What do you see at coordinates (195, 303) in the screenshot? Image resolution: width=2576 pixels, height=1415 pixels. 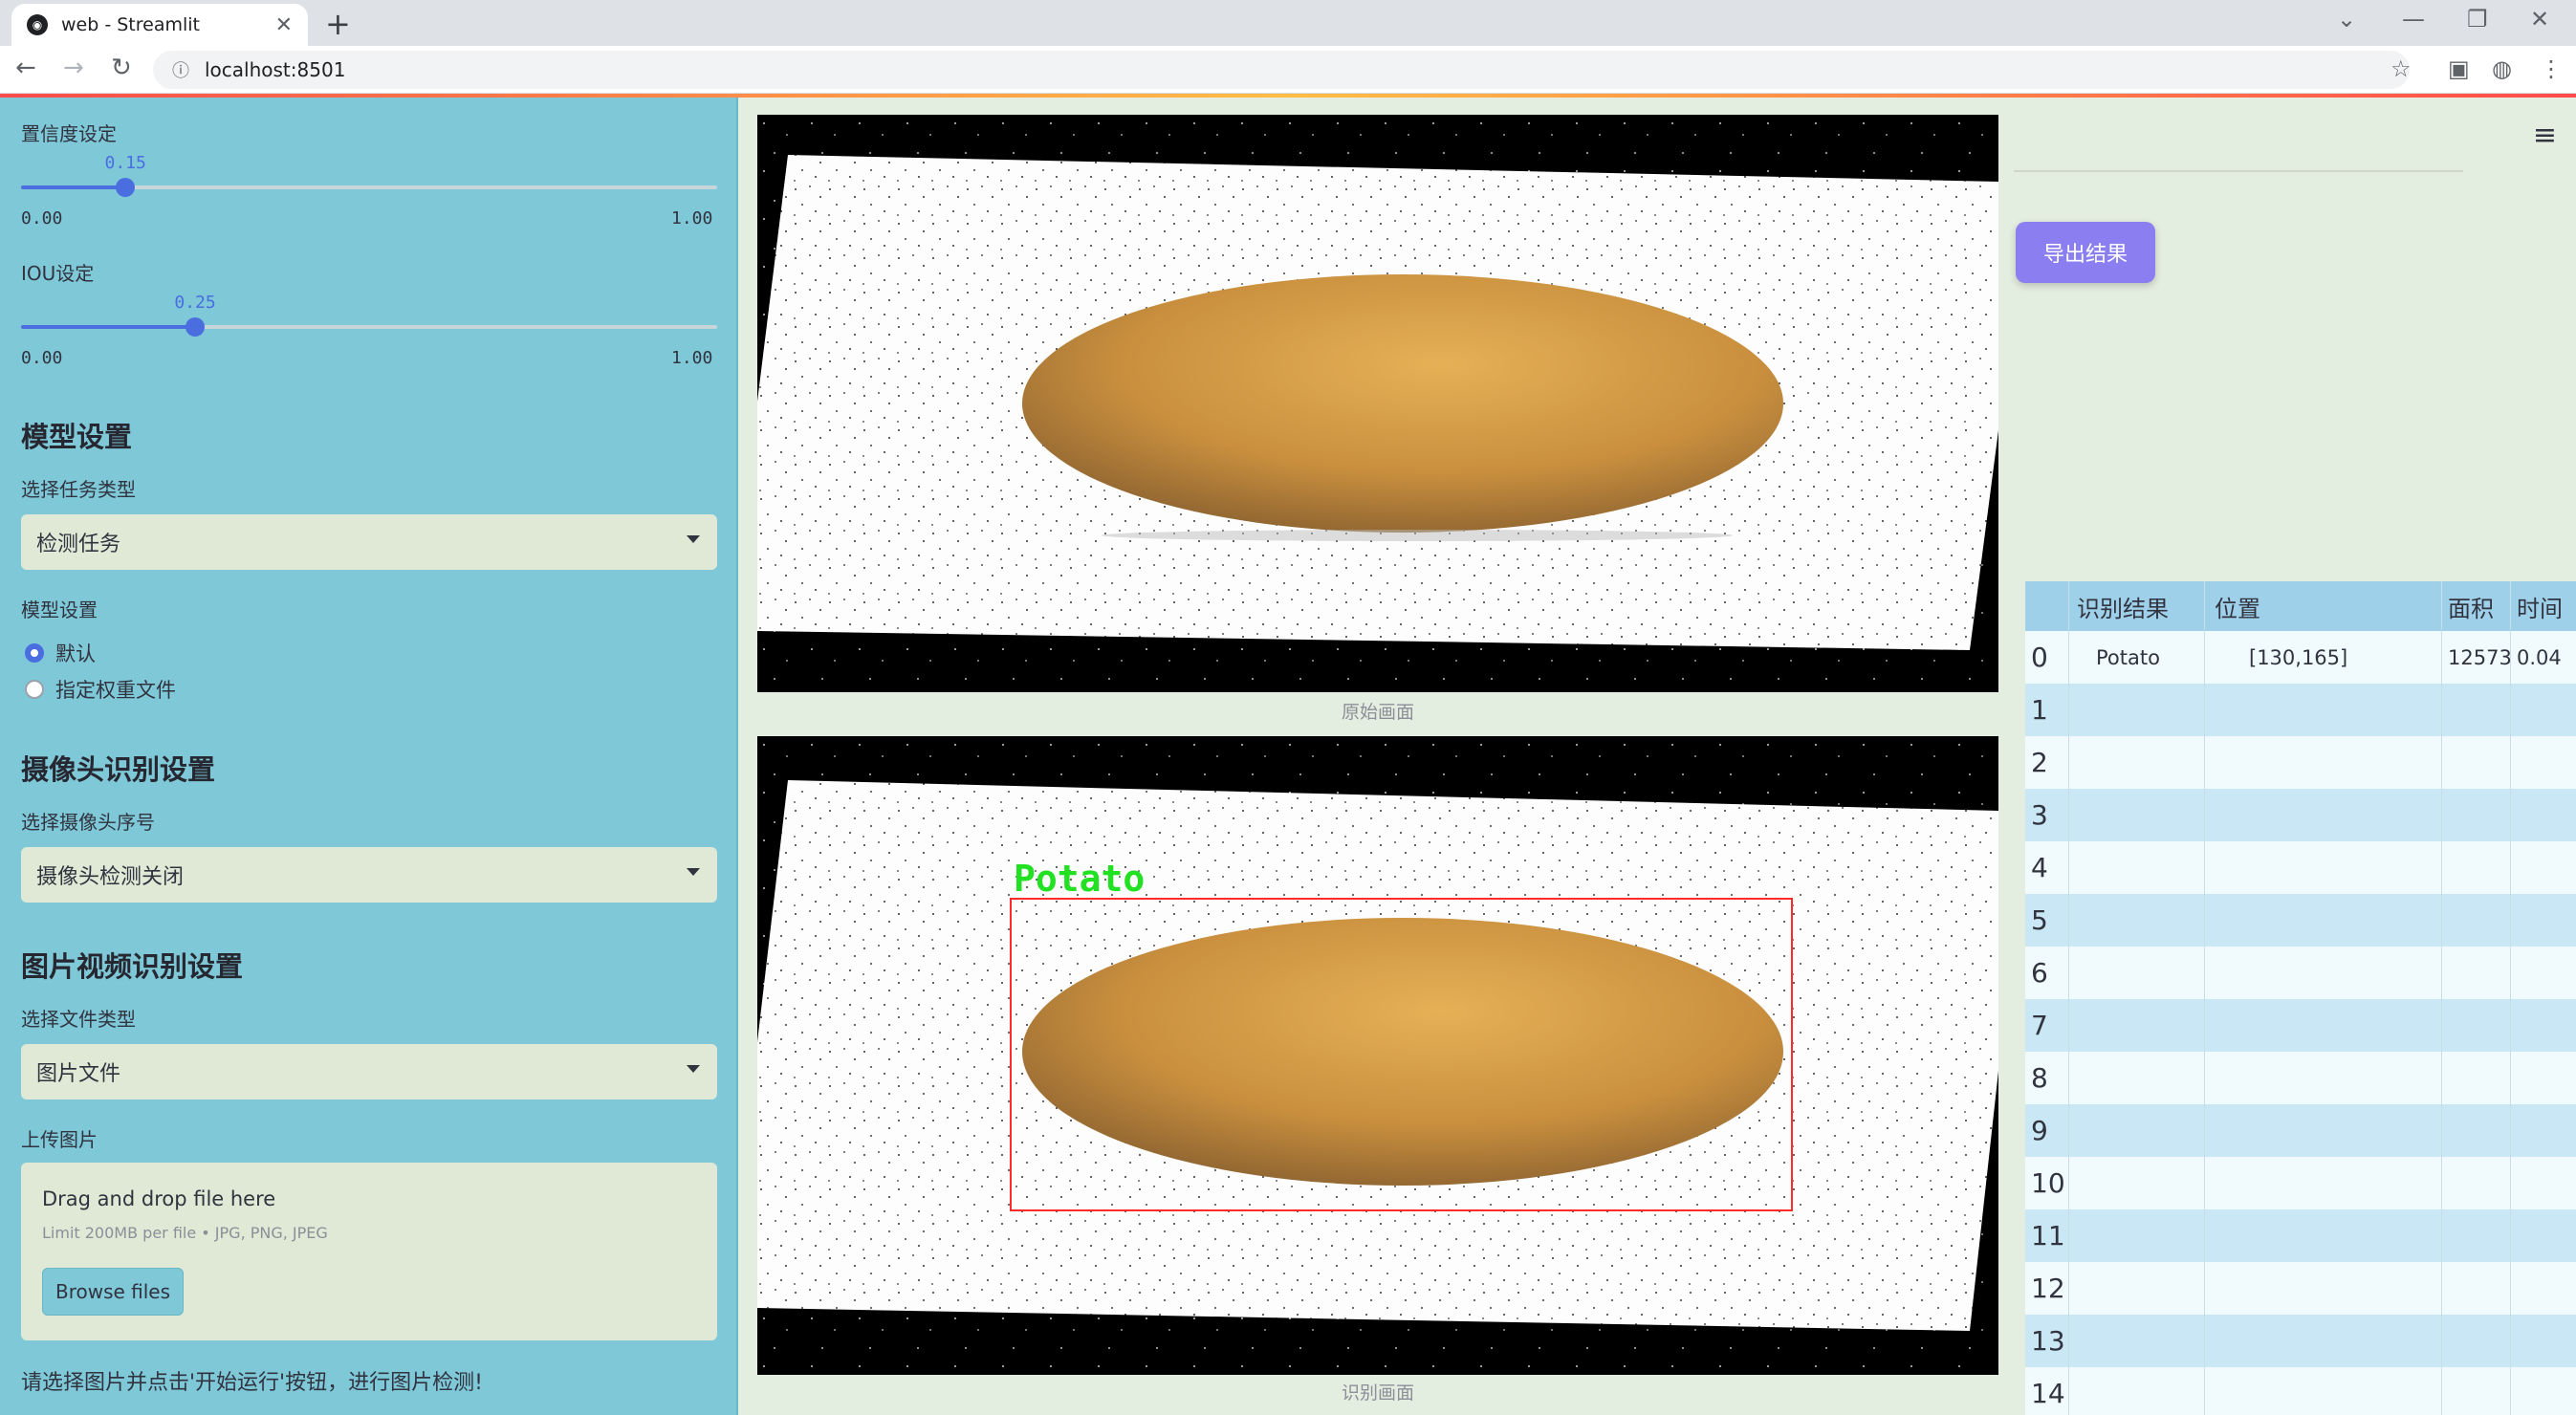 I see `iou-value: 0.25` at bounding box center [195, 303].